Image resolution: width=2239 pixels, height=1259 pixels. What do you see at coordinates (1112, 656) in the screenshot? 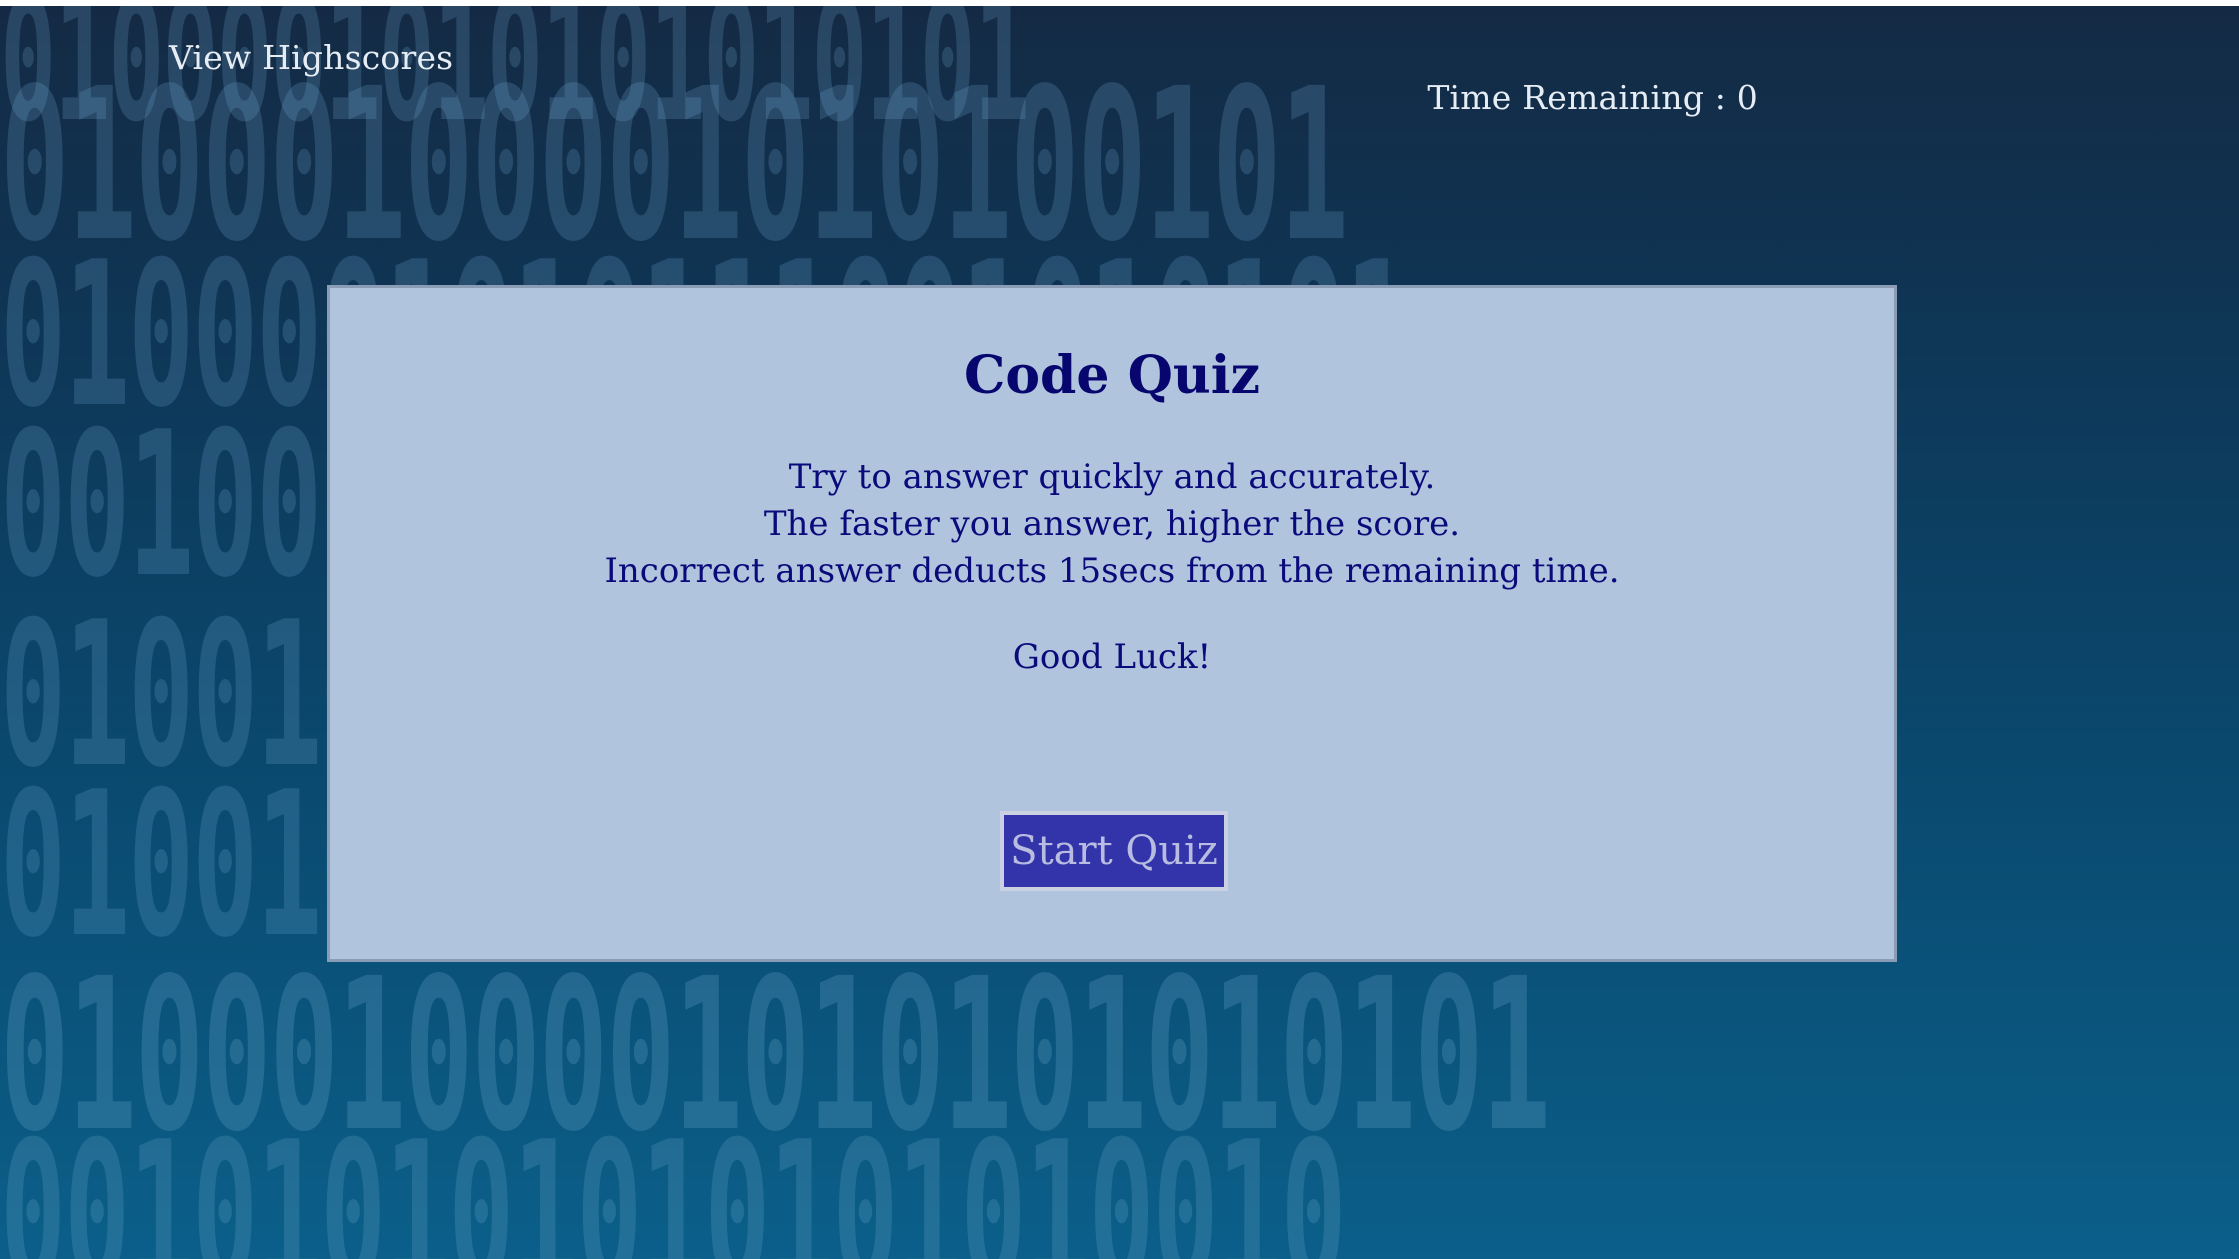
I see `good-luck-message: Good Luck!` at bounding box center [1112, 656].